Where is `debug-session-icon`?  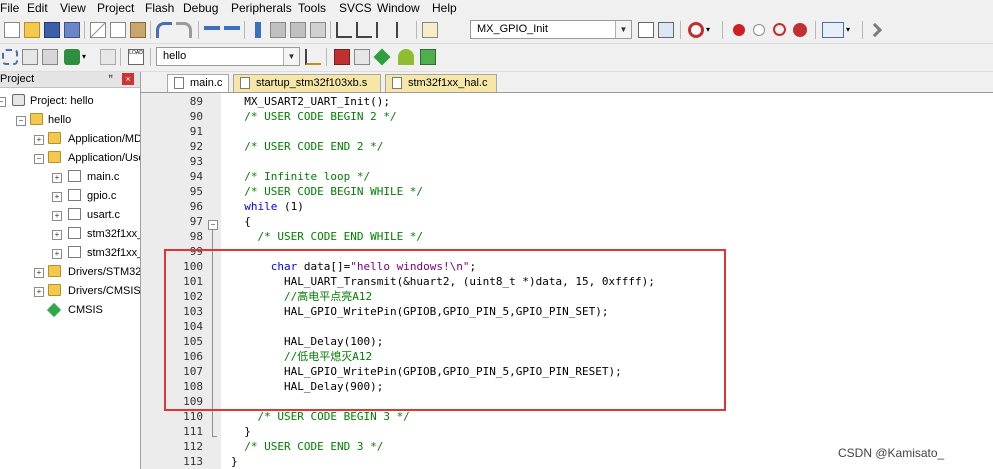
debug-session-icon is located at coordinates (696, 30).